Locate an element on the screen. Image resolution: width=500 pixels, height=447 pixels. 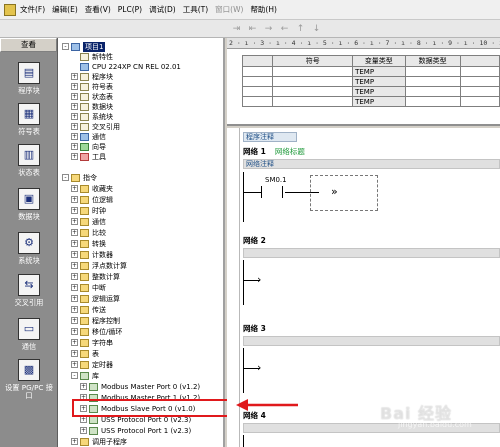
tree-item-bit-logic: + 位逻辑 is located at coordinates (92, 199).